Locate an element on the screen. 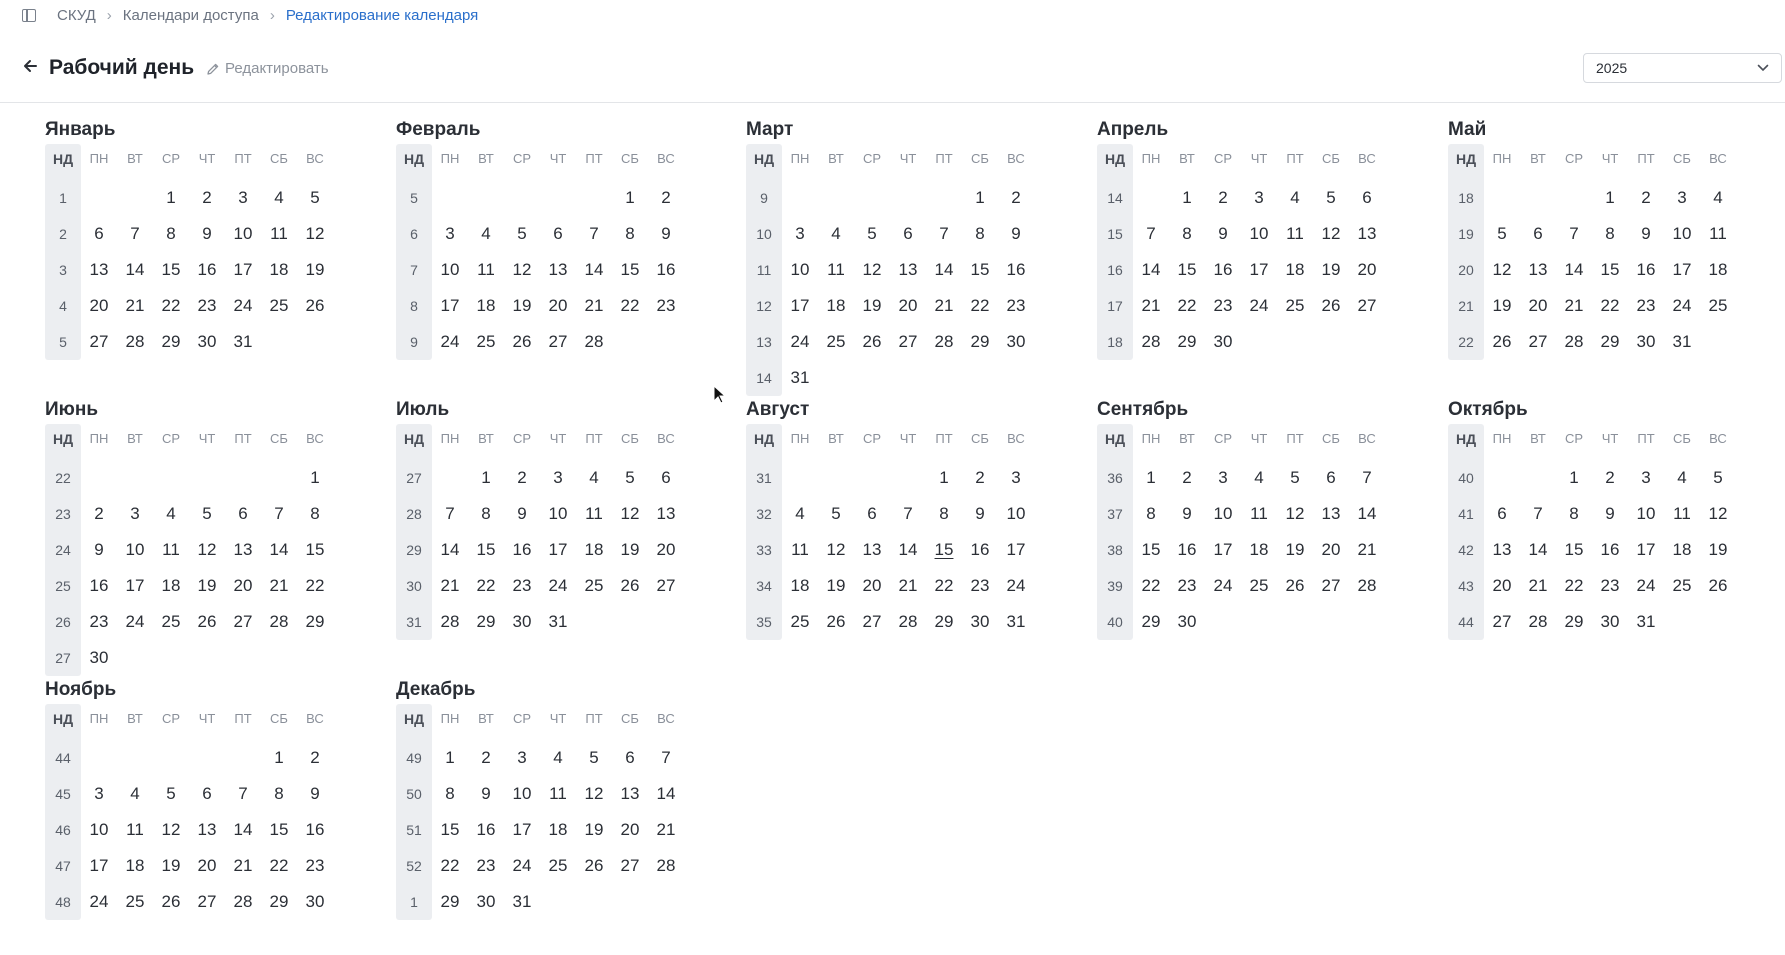 This screenshot has width=1785, height=955. breadcrumb-item-skud: СКУД is located at coordinates (76, 15).